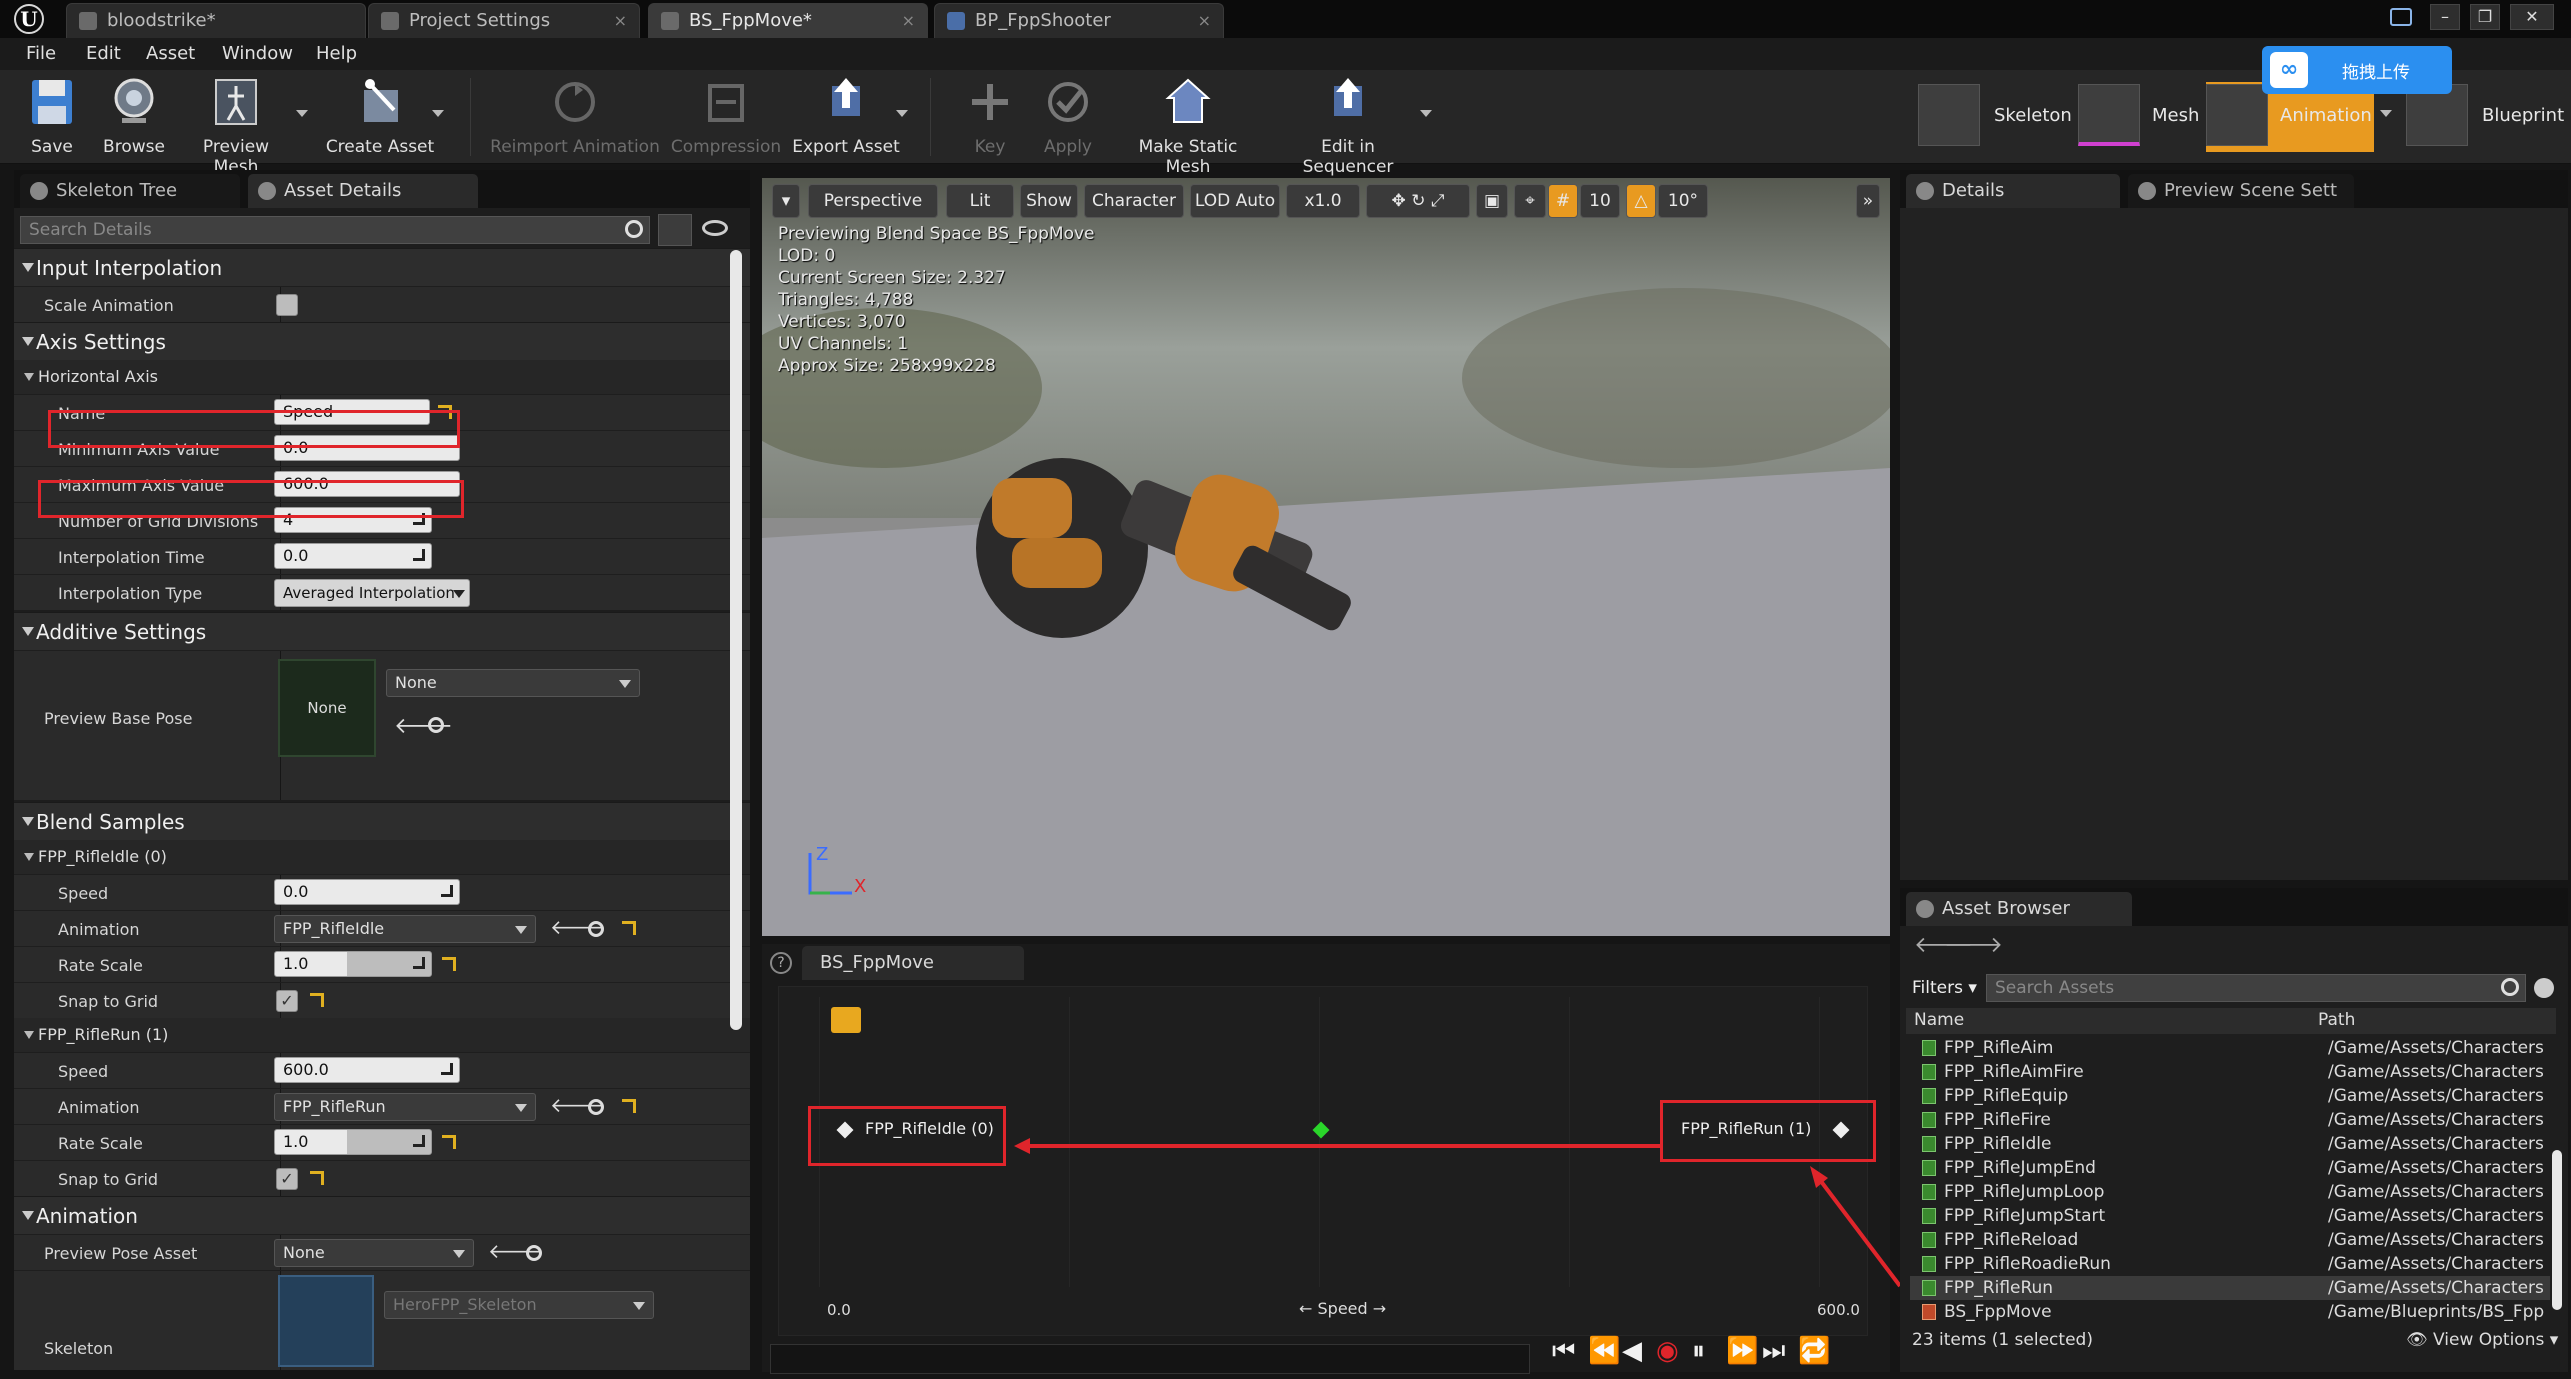 Image resolution: width=2571 pixels, height=1379 pixels. I want to click on menu-file: File, so click(41, 53).